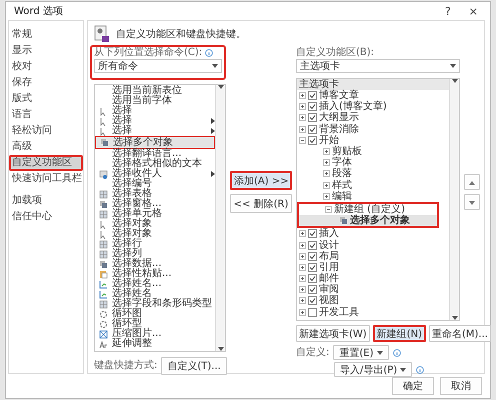 The width and height of the screenshot is (496, 400). Describe the element at coordinates (329, 278) in the screenshot. I see `tab-label: 邮件` at that location.